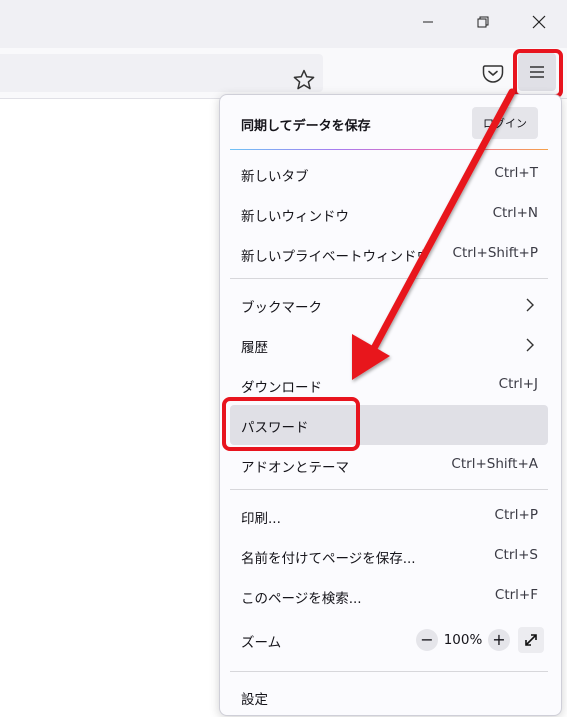 This screenshot has width=567, height=717. I want to click on menu-item-shortcut: Ctrl+F, so click(516, 595).